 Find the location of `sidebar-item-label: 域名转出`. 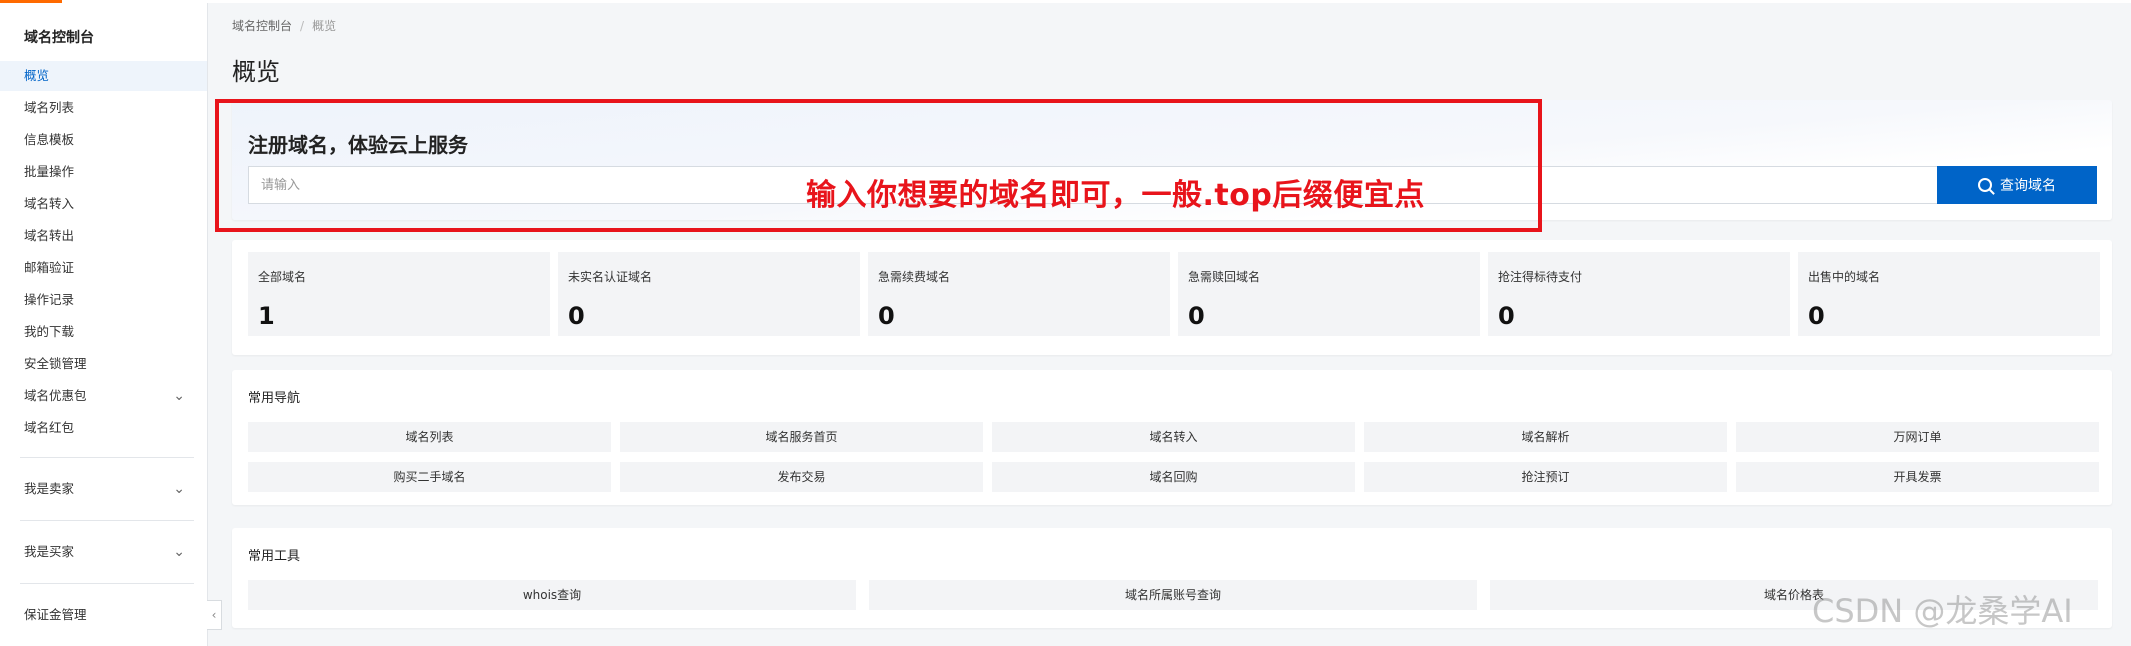

sidebar-item-label: 域名转出 is located at coordinates (49, 235).